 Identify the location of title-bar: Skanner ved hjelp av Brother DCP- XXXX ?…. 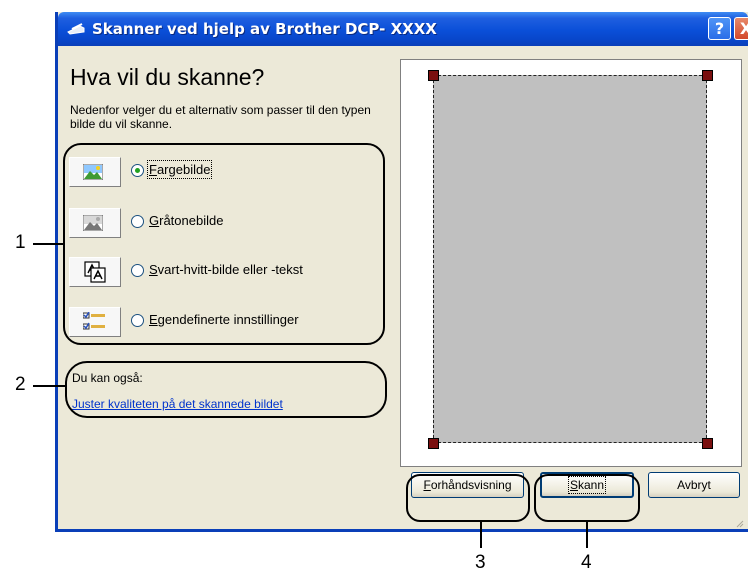
(403, 29).